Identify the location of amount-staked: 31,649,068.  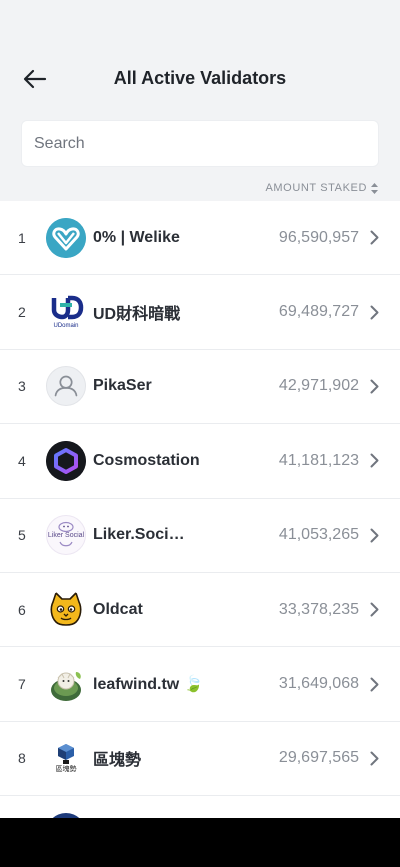
(318, 684).